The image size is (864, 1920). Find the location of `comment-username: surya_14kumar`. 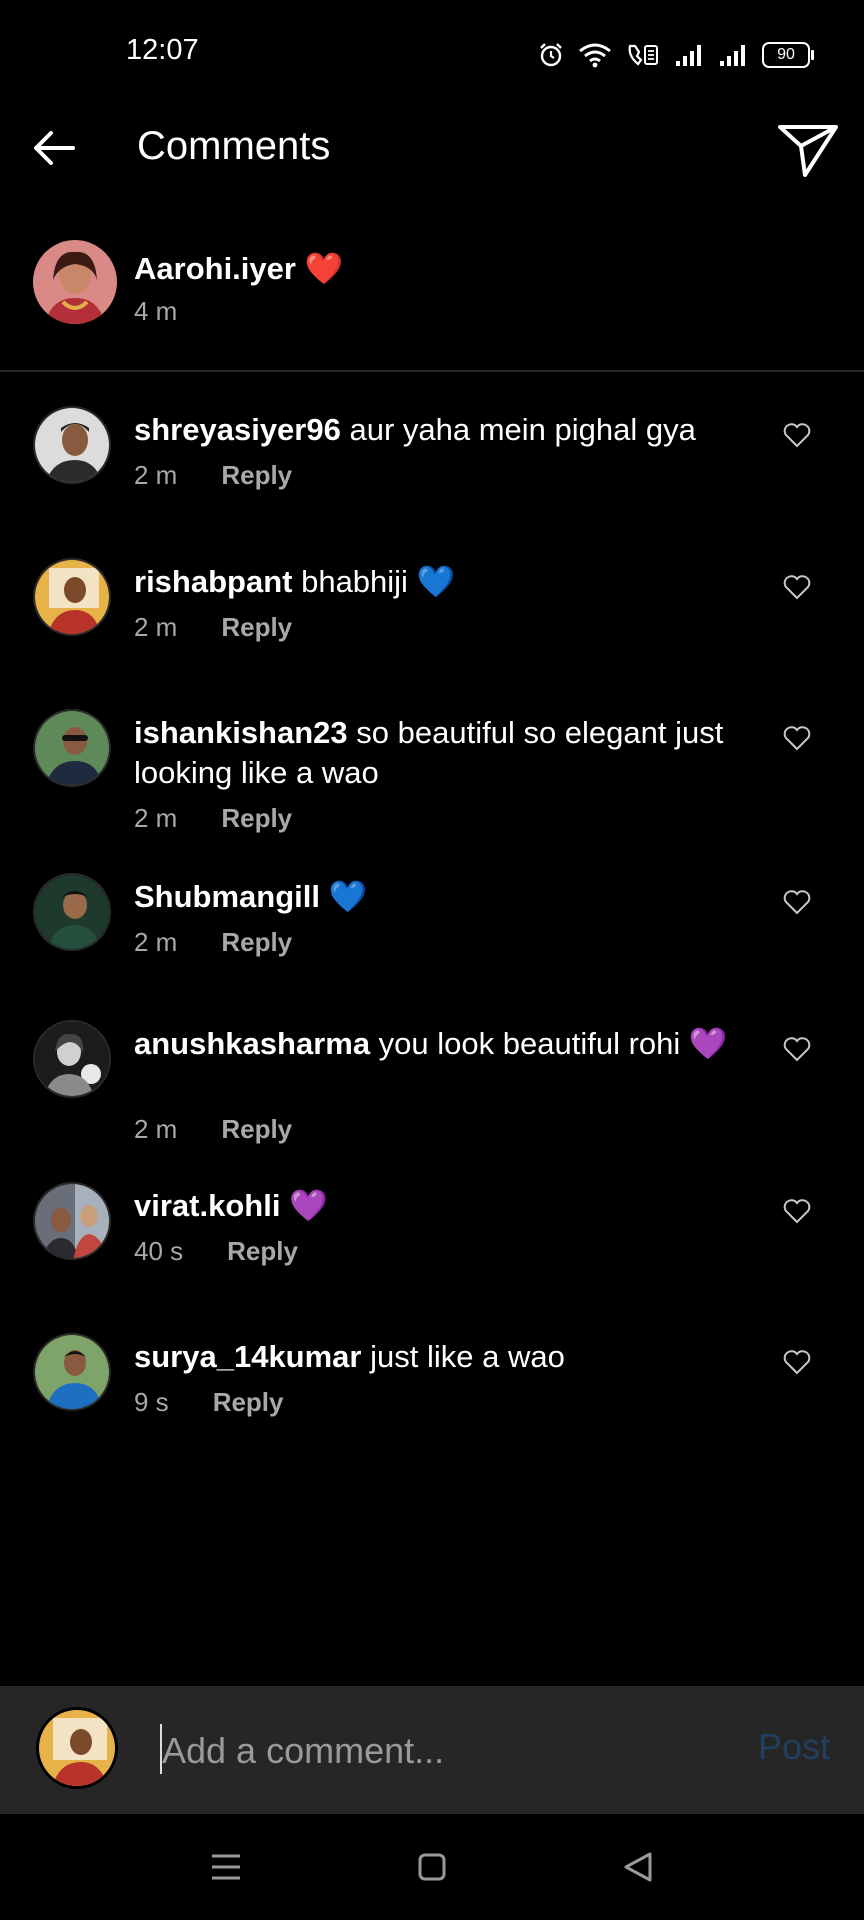

comment-username: surya_14kumar is located at coordinates (248, 1356).